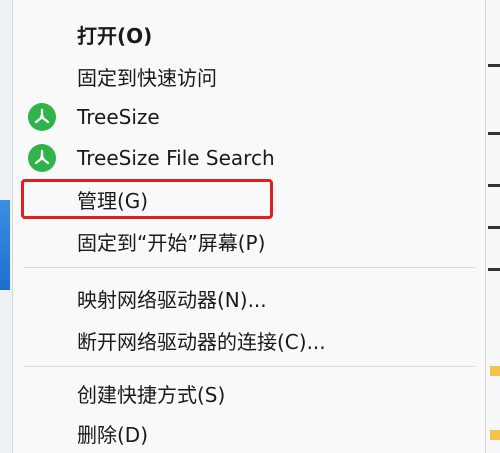  Describe the element at coordinates (115, 35) in the screenshot. I see `menu-item-label: 打开(O)` at that location.